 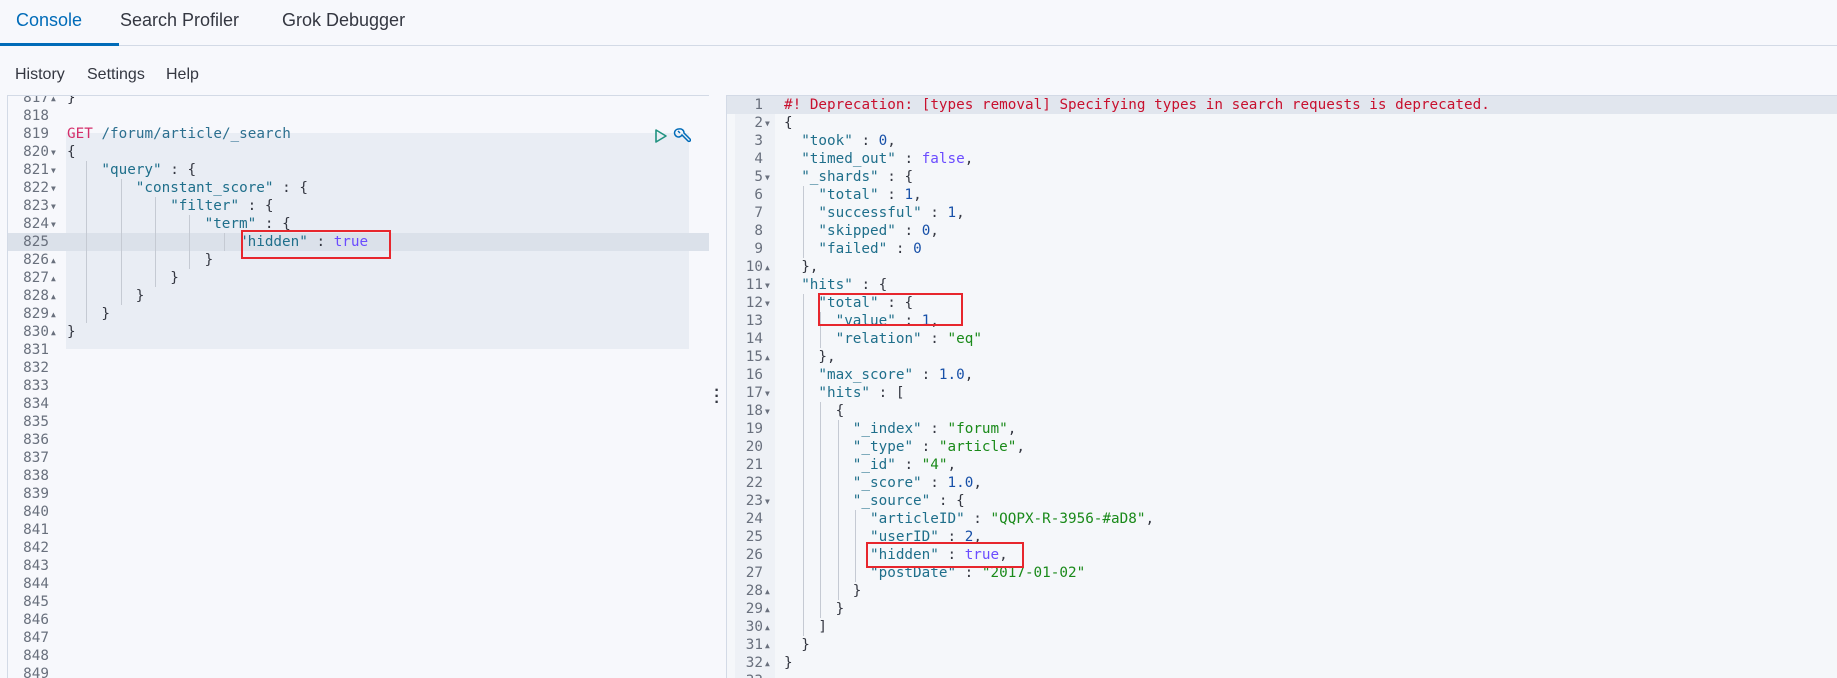 What do you see at coordinates (717, 397) in the screenshot?
I see `vertical-ellipsis-icon: · · ·` at bounding box center [717, 397].